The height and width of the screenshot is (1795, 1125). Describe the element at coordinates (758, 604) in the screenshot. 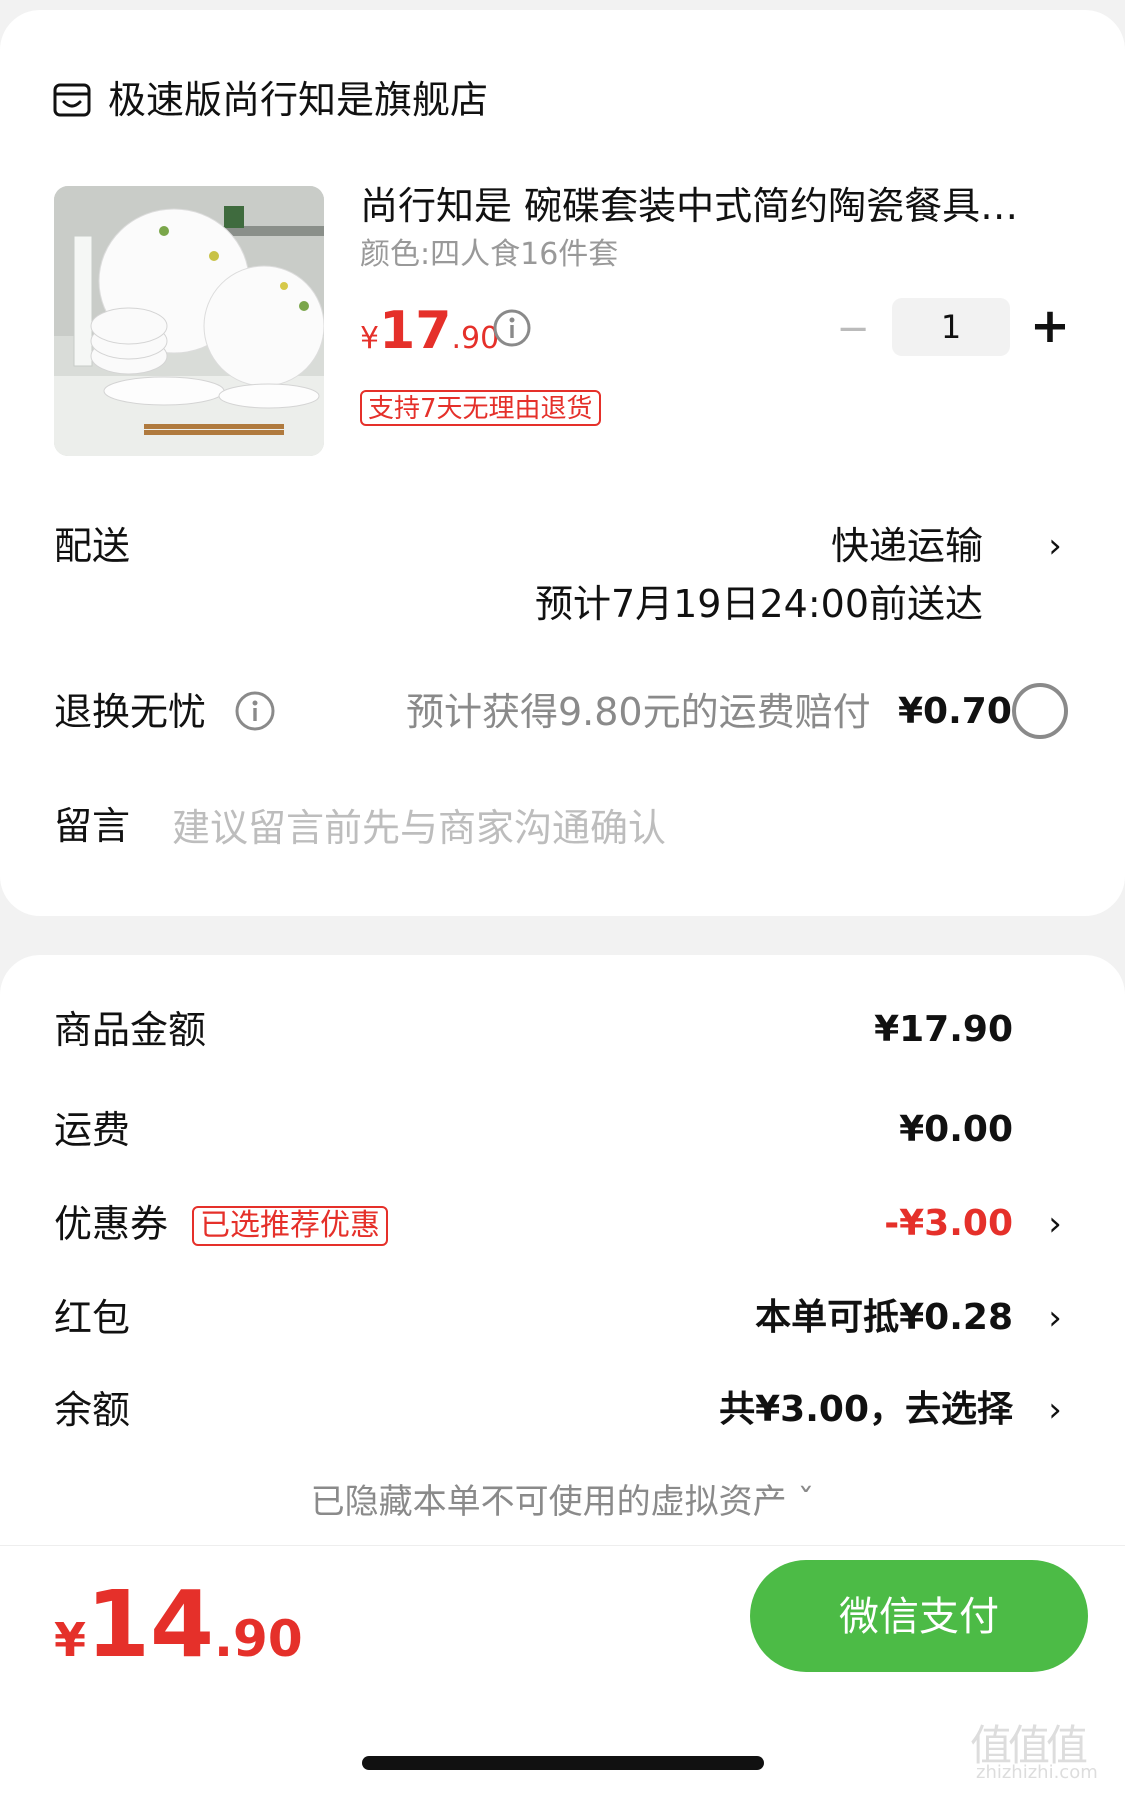

I see `delivery-eta: 预计7月19日24:00前送达` at that location.